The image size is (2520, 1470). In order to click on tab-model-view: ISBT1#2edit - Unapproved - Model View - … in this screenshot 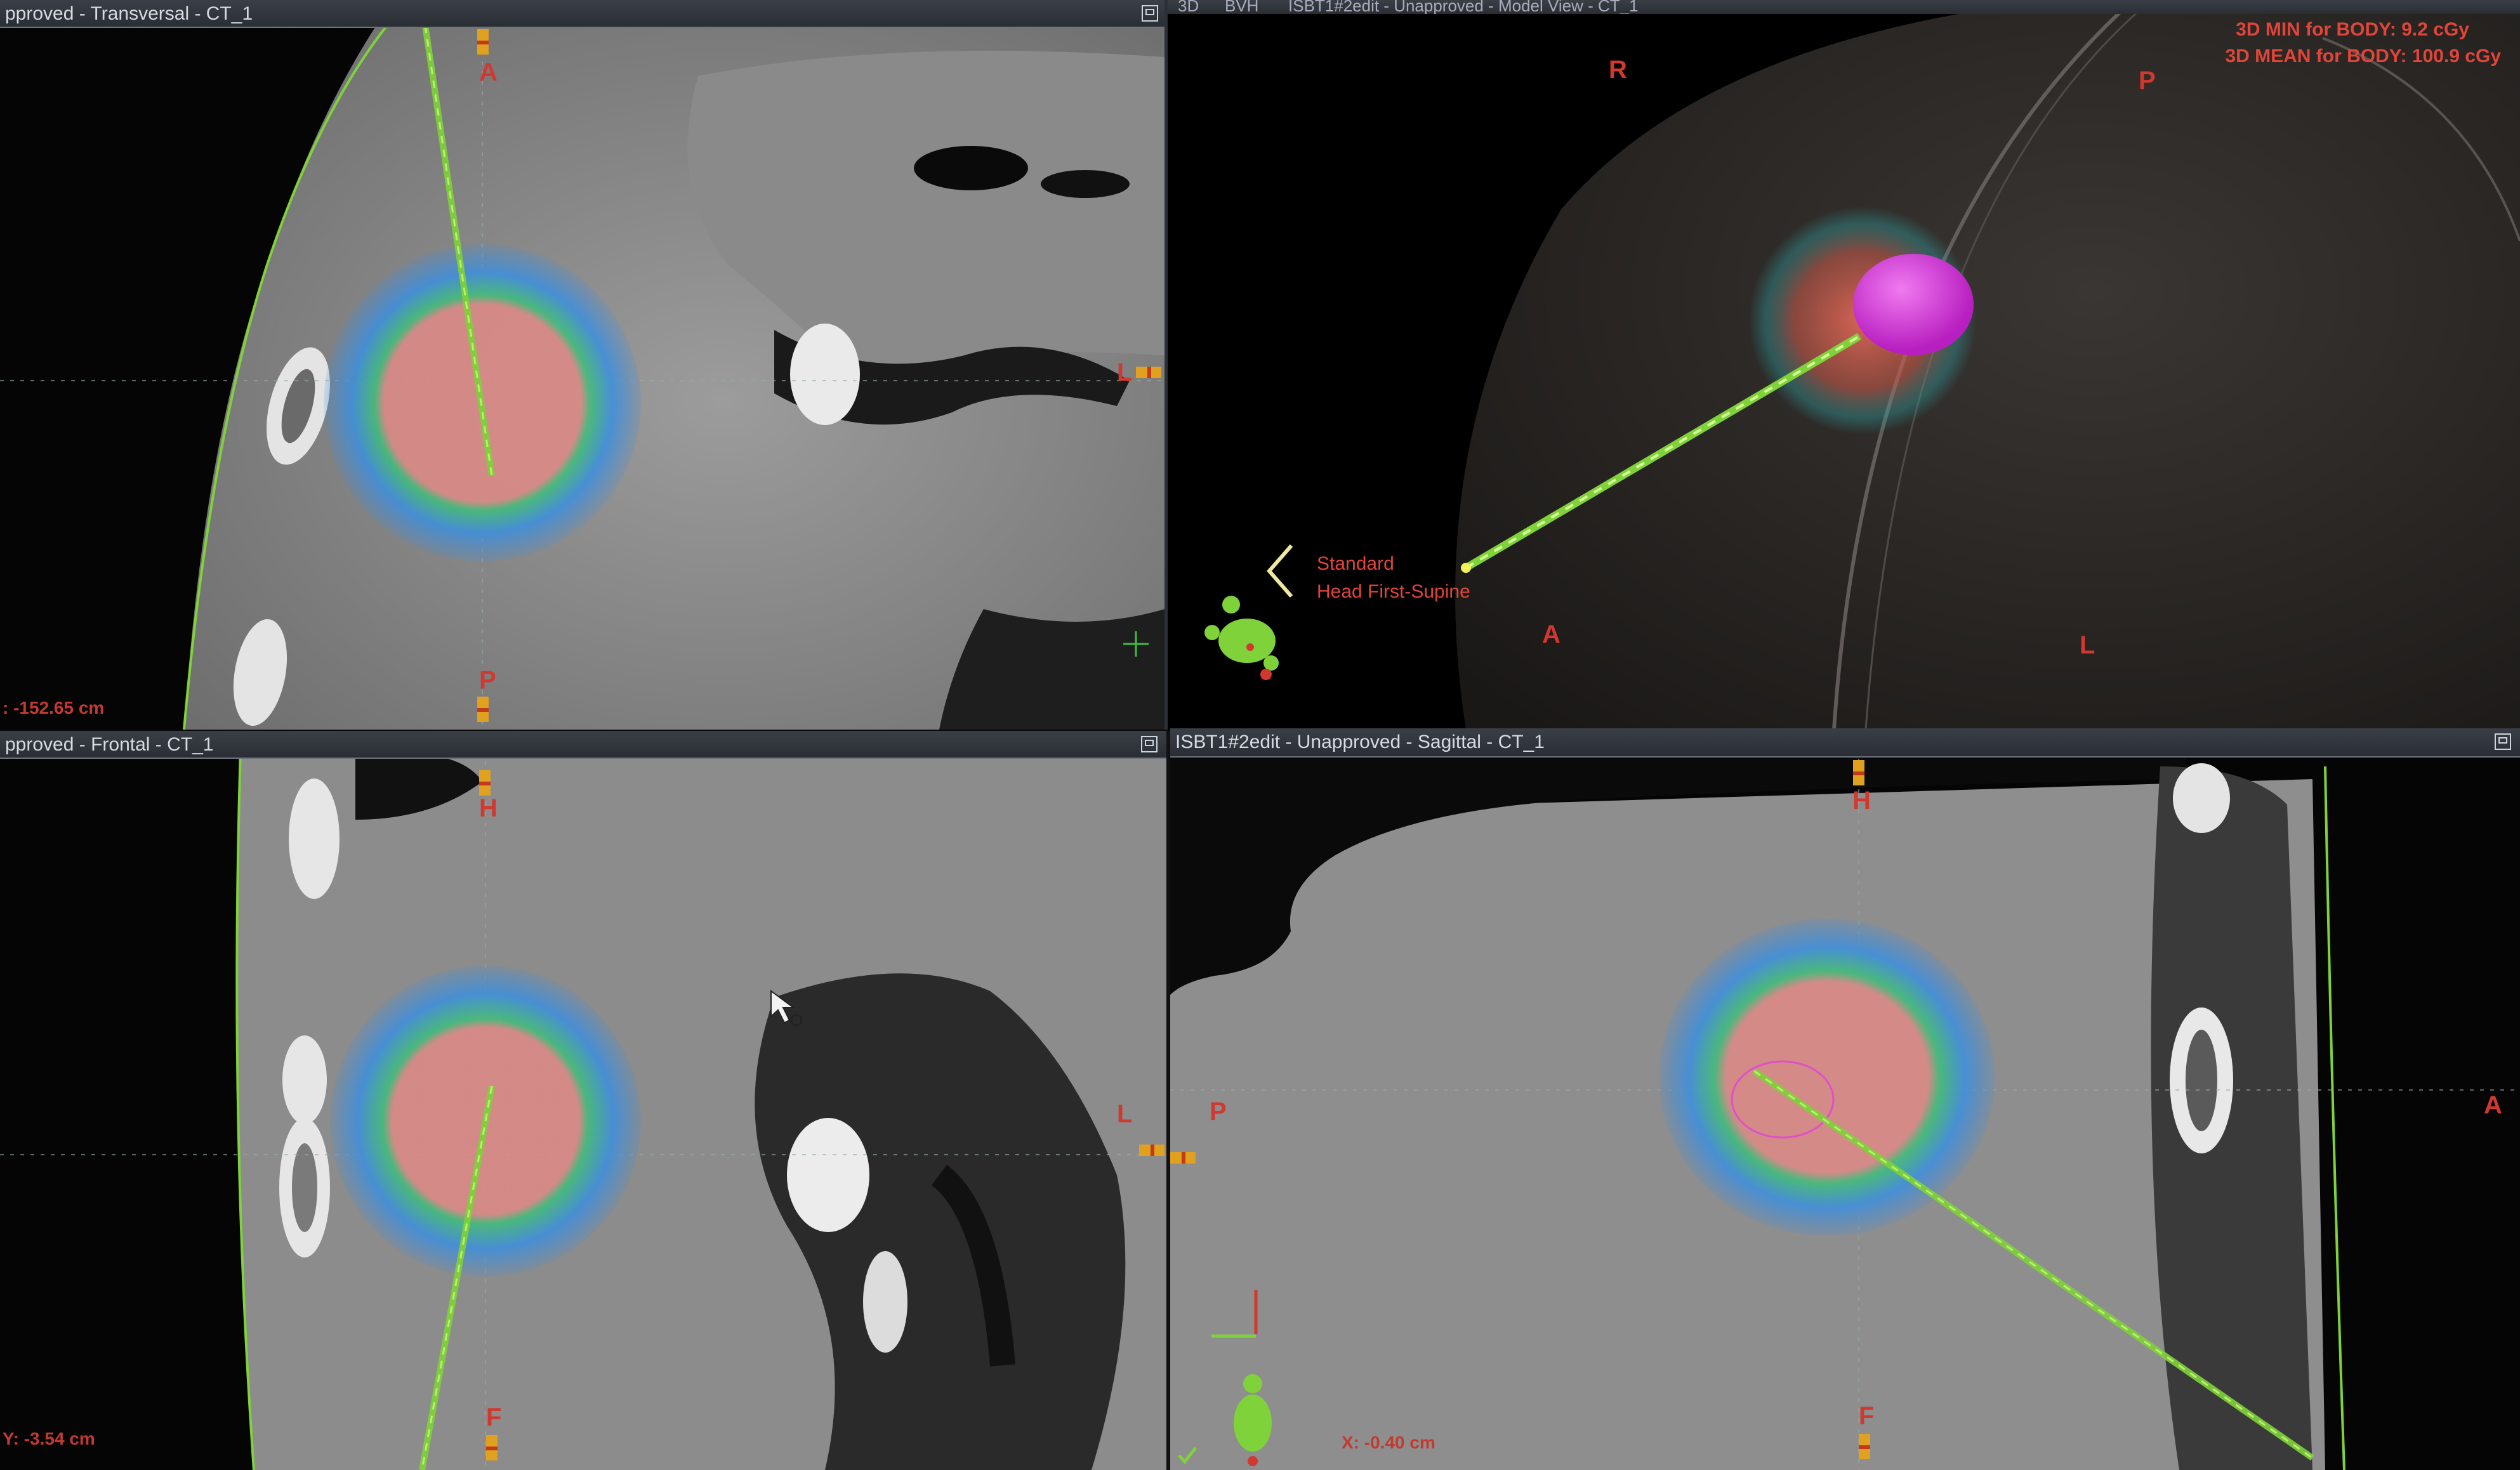, I will do `click(1463, 7)`.